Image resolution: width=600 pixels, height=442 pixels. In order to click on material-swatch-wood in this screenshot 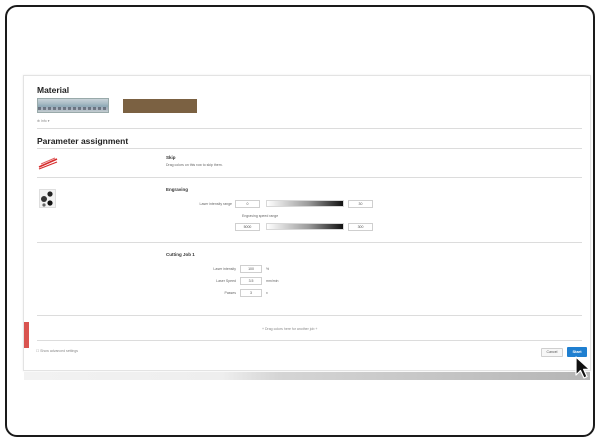, I will do `click(160, 106)`.